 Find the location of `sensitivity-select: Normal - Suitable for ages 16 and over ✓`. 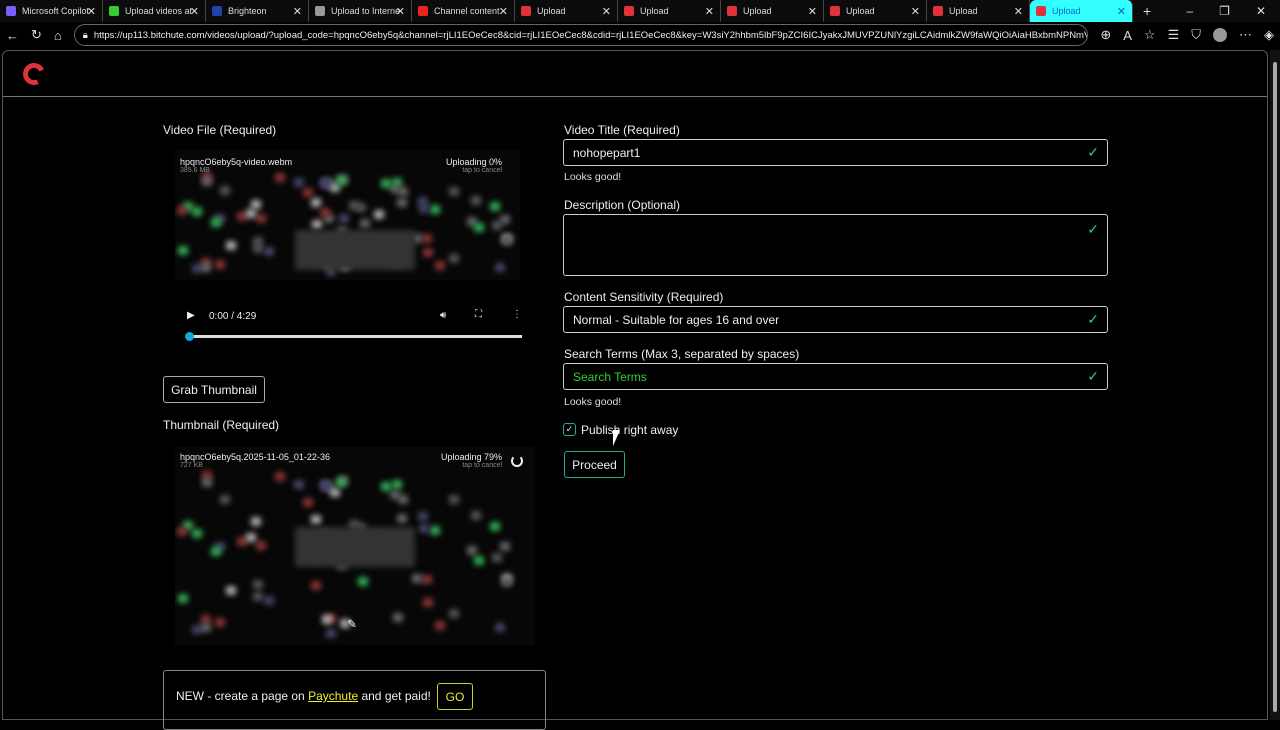

sensitivity-select: Normal - Suitable for ages 16 and over ✓ is located at coordinates (835, 319).